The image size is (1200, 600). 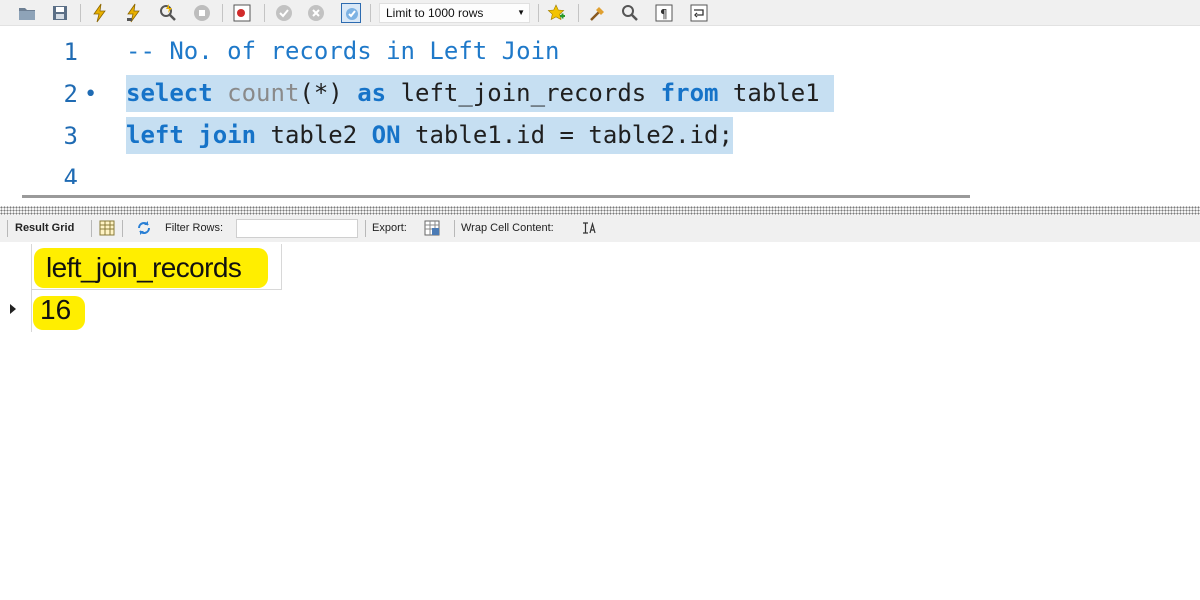 What do you see at coordinates (155, 135) in the screenshot?
I see `sql-keyword: left` at bounding box center [155, 135].